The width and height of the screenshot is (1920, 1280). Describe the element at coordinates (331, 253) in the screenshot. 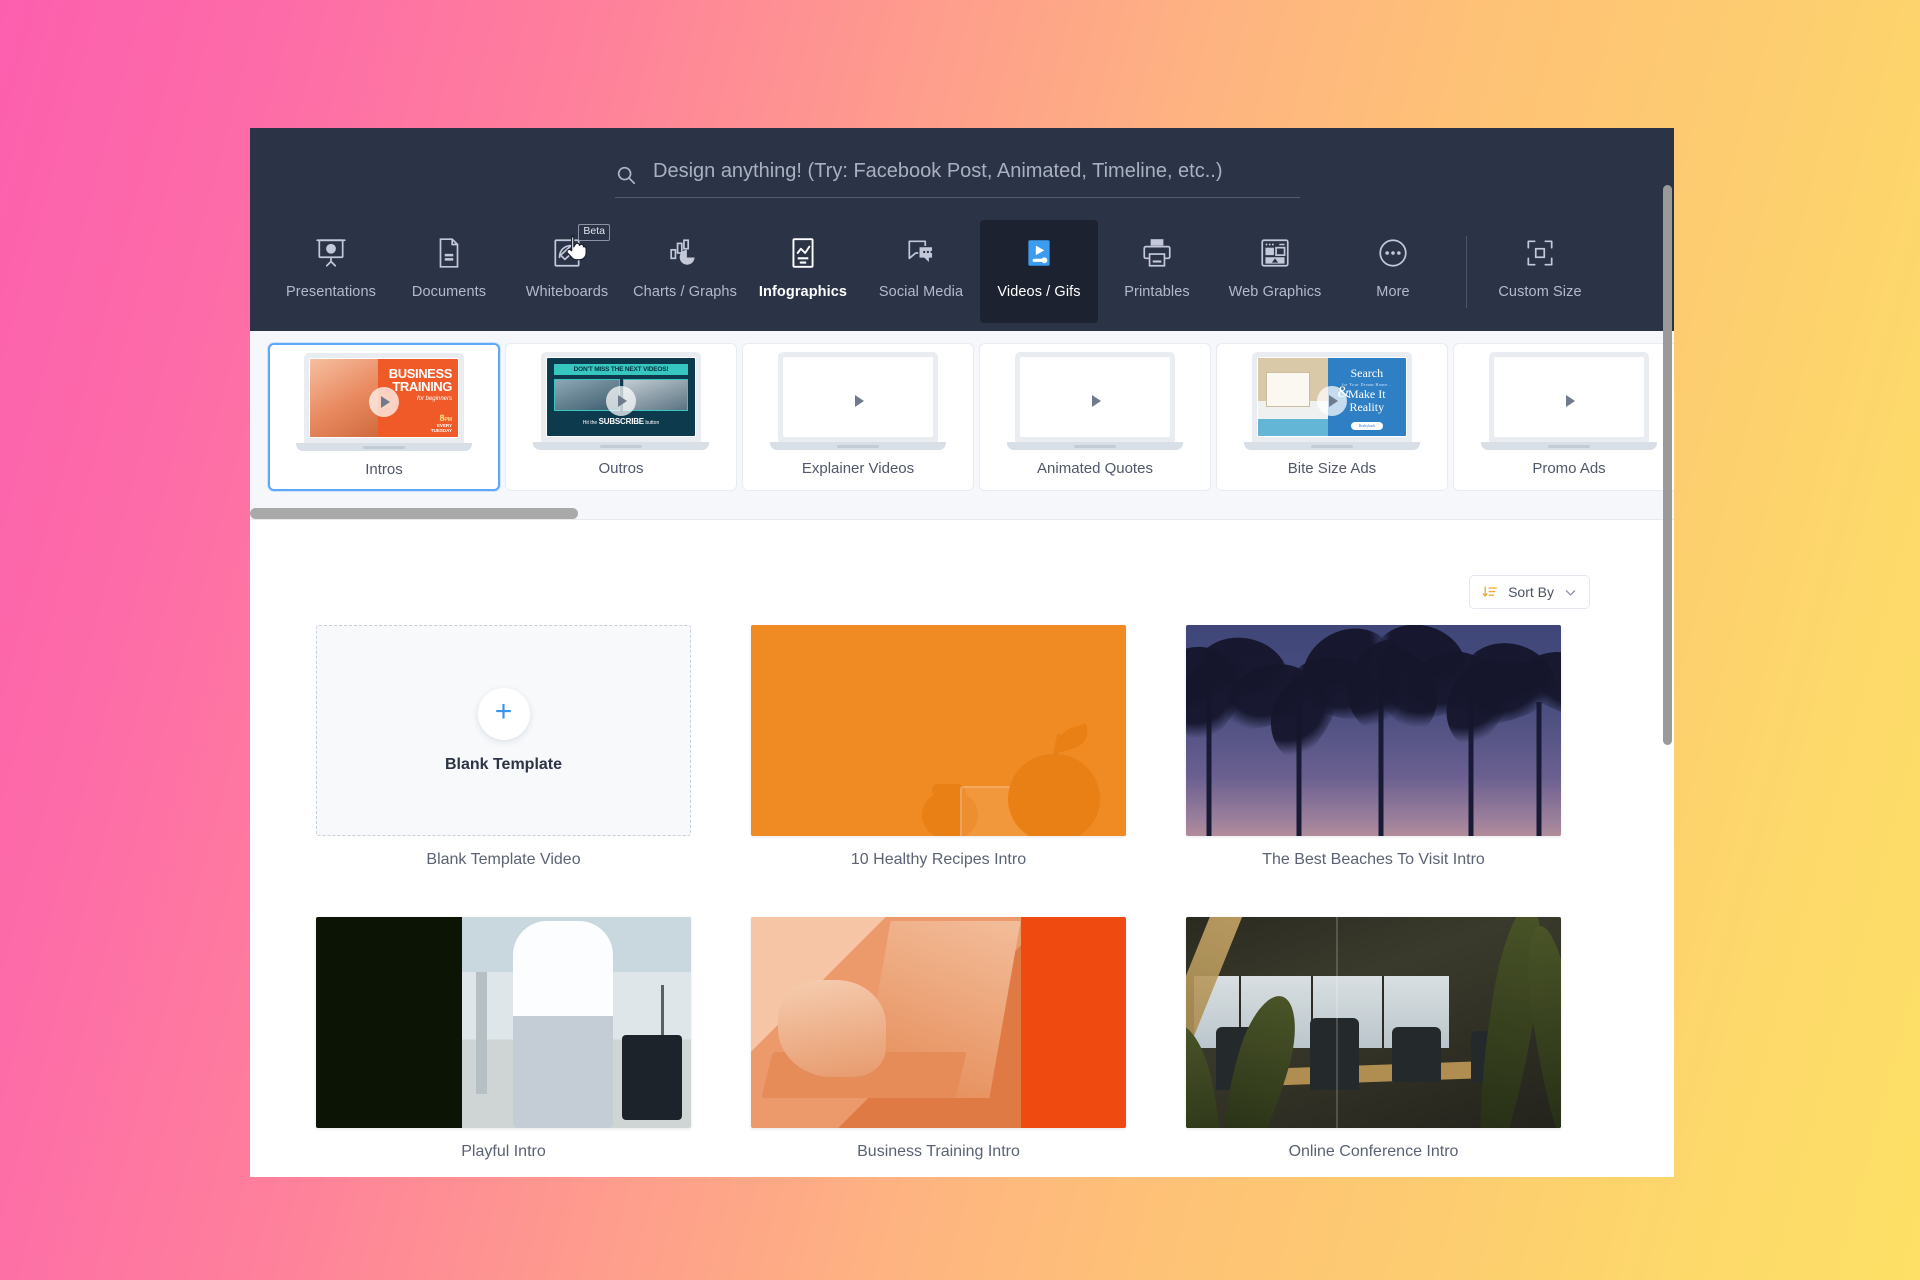

I see `presentation-icon` at that location.